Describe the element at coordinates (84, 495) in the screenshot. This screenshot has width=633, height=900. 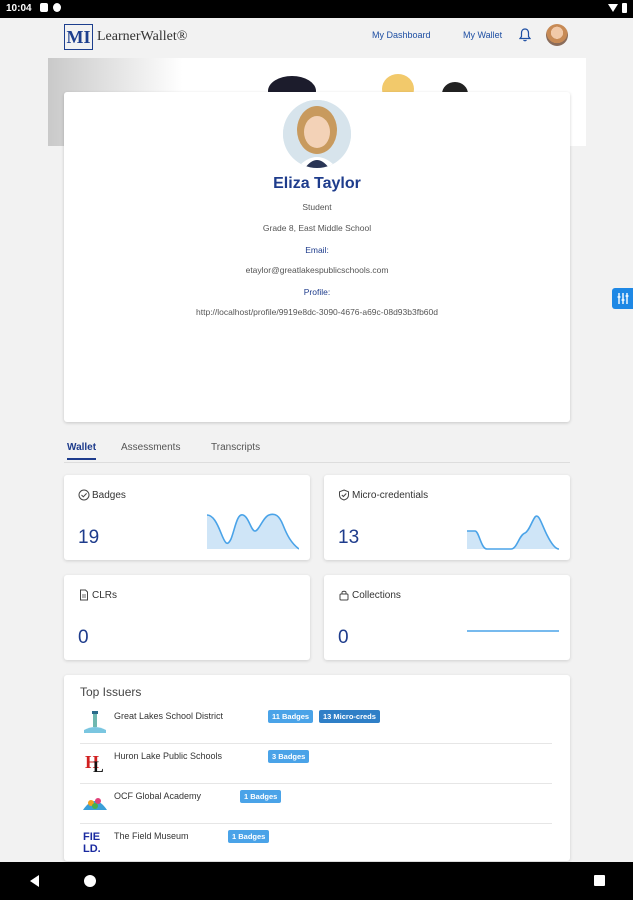
I see `check-circle-icon` at that location.